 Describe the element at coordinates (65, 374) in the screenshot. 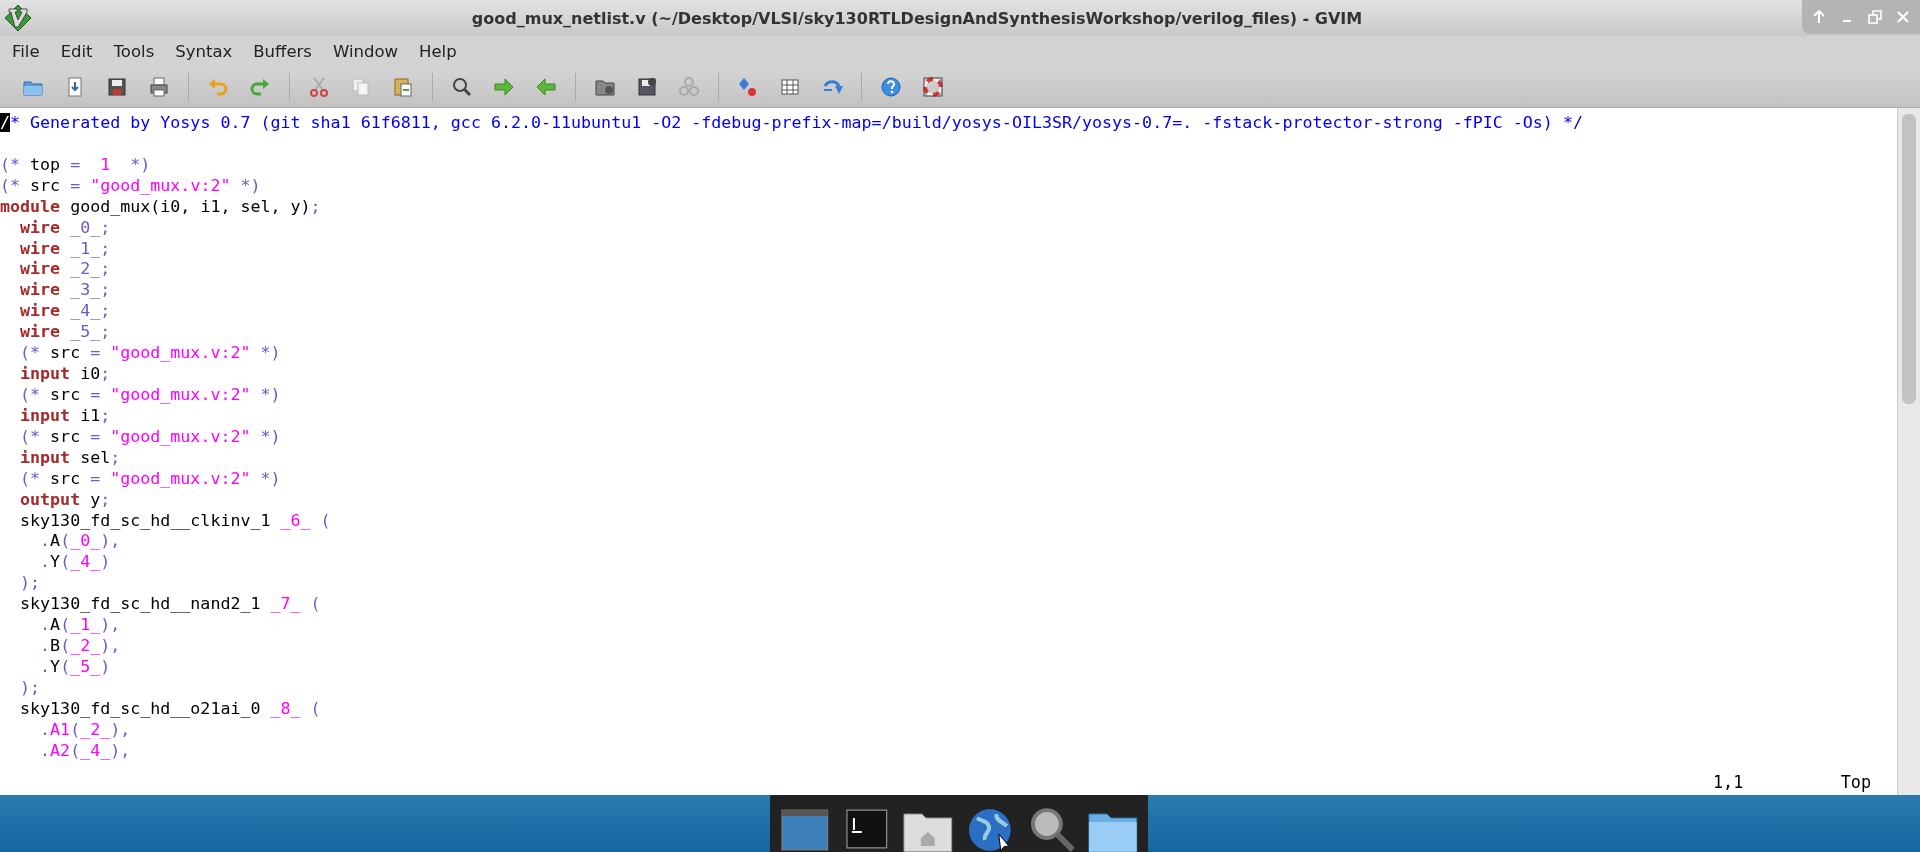

I see `code-line: input i0;` at that location.